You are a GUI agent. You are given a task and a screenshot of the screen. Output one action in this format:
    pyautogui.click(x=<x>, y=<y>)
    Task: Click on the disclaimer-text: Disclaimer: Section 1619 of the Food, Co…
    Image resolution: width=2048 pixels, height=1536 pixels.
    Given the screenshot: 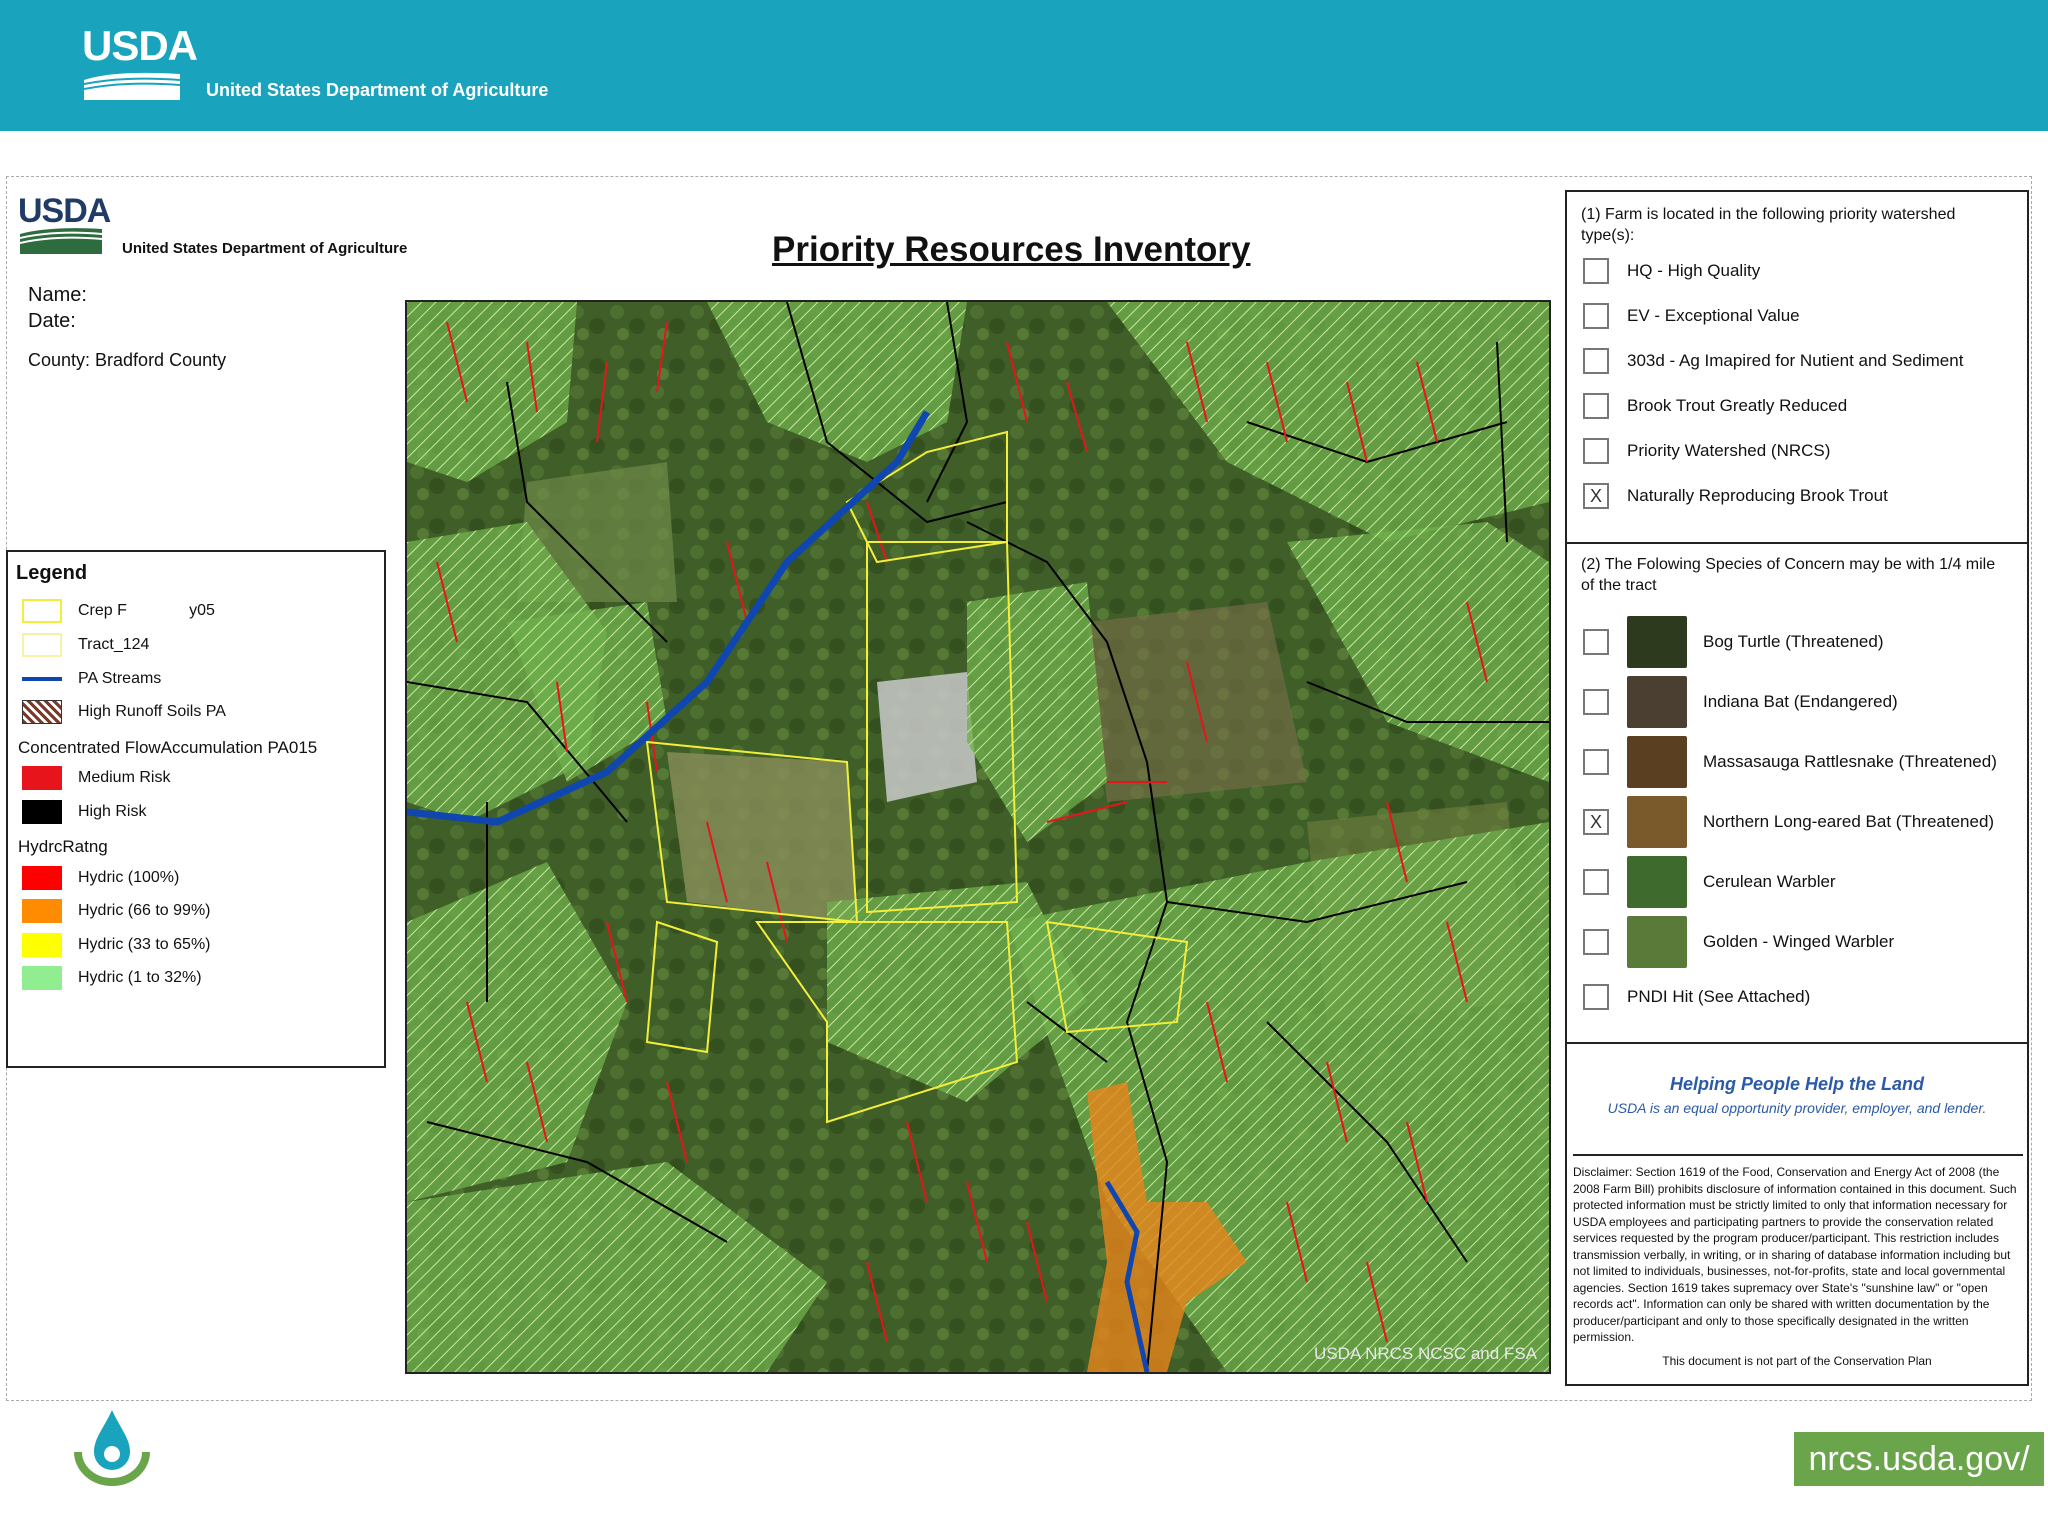 What is the action you would take?
    pyautogui.click(x=1798, y=1250)
    